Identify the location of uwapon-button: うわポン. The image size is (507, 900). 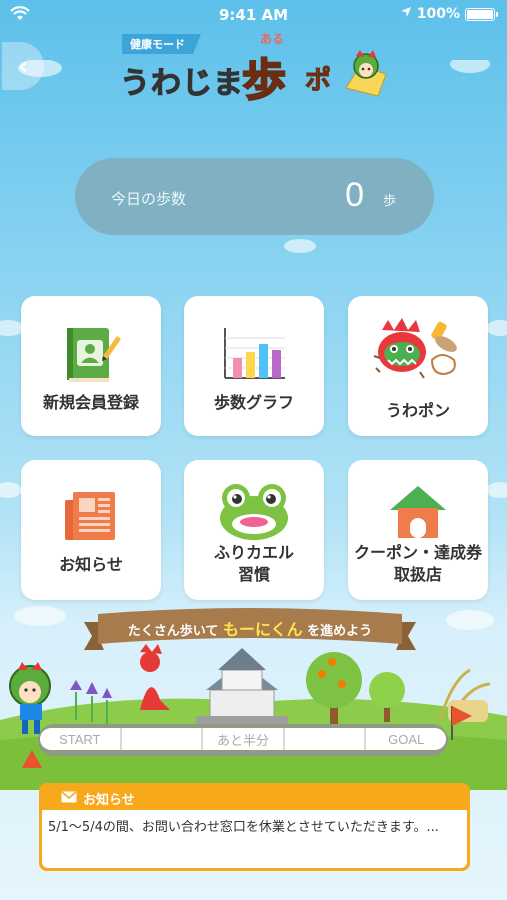
(418, 366).